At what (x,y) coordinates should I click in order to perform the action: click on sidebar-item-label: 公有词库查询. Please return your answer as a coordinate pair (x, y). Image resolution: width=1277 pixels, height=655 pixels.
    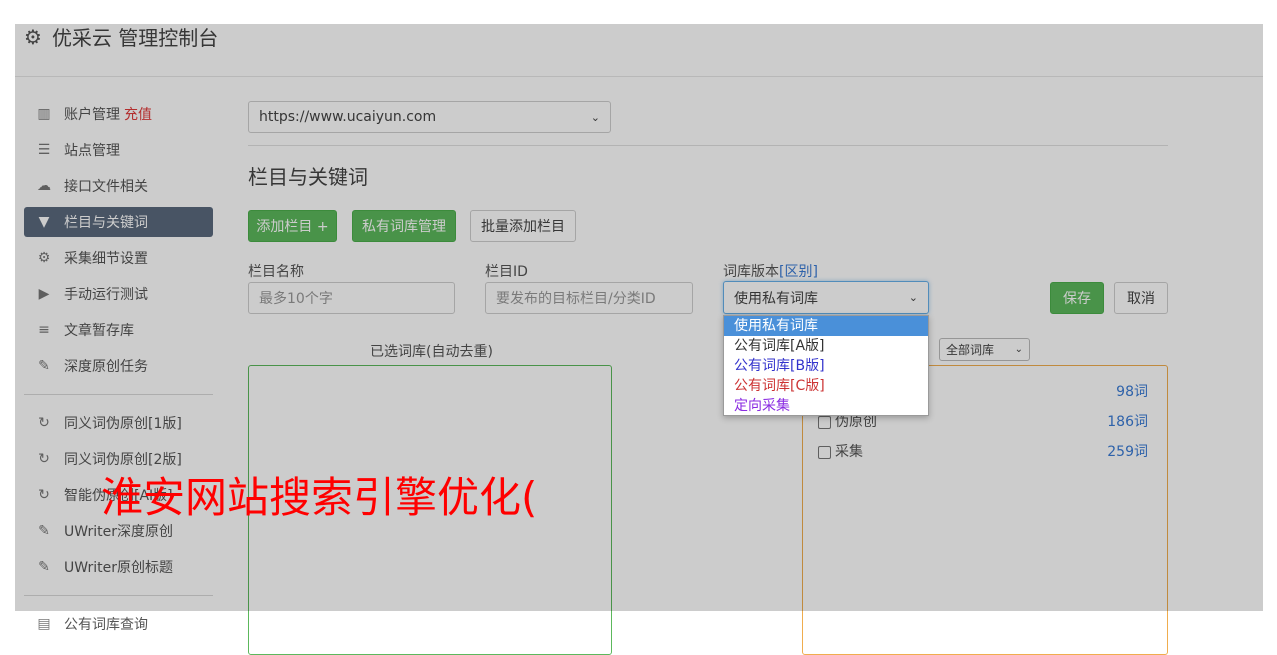
    Looking at the image, I should click on (106, 625).